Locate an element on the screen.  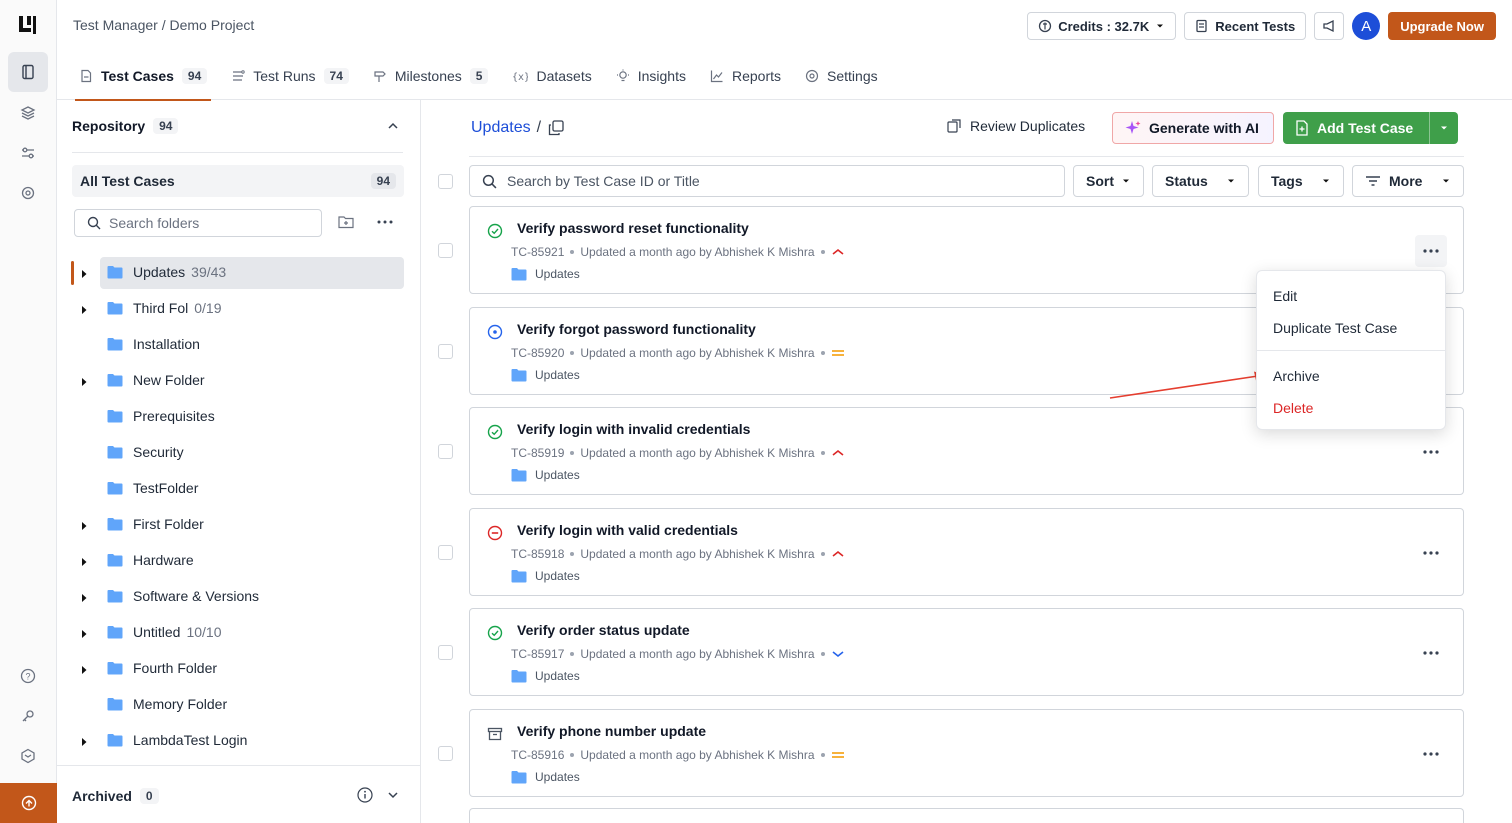
collapse-repository-icon is located at coordinates (393, 126).